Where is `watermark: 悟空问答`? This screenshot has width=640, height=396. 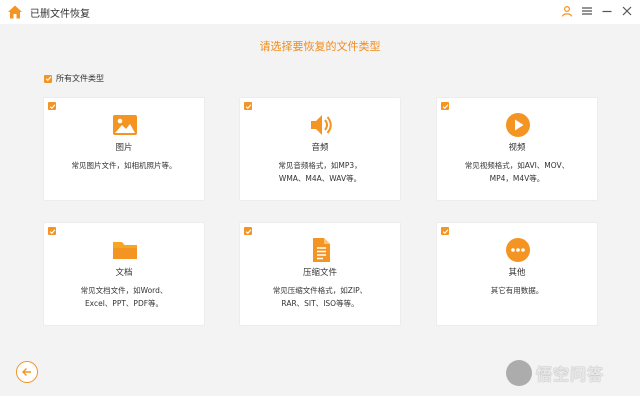 watermark: 悟空问答 is located at coordinates (555, 373).